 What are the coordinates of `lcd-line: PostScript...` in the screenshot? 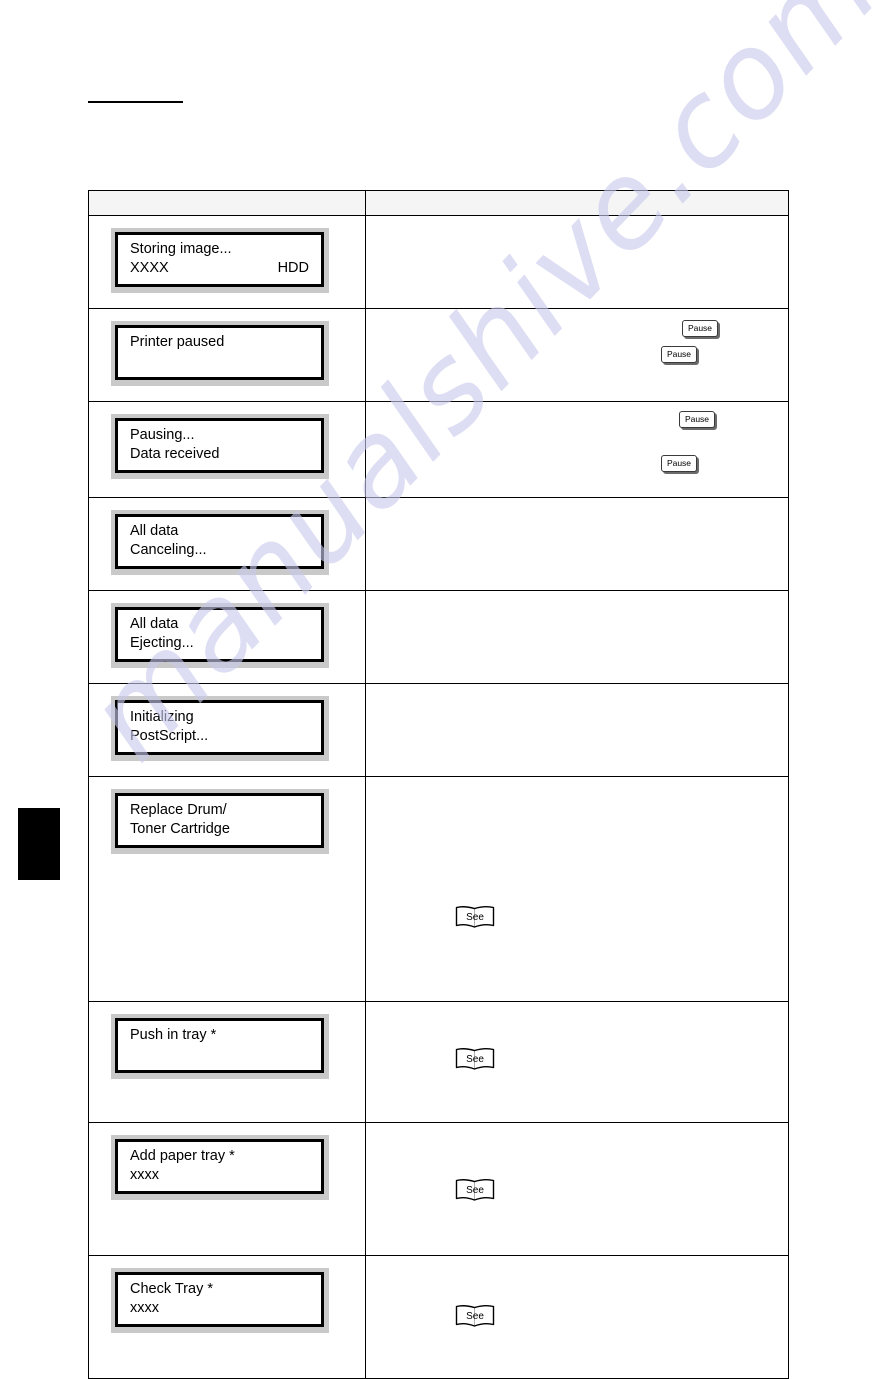 It's located at (220, 736).